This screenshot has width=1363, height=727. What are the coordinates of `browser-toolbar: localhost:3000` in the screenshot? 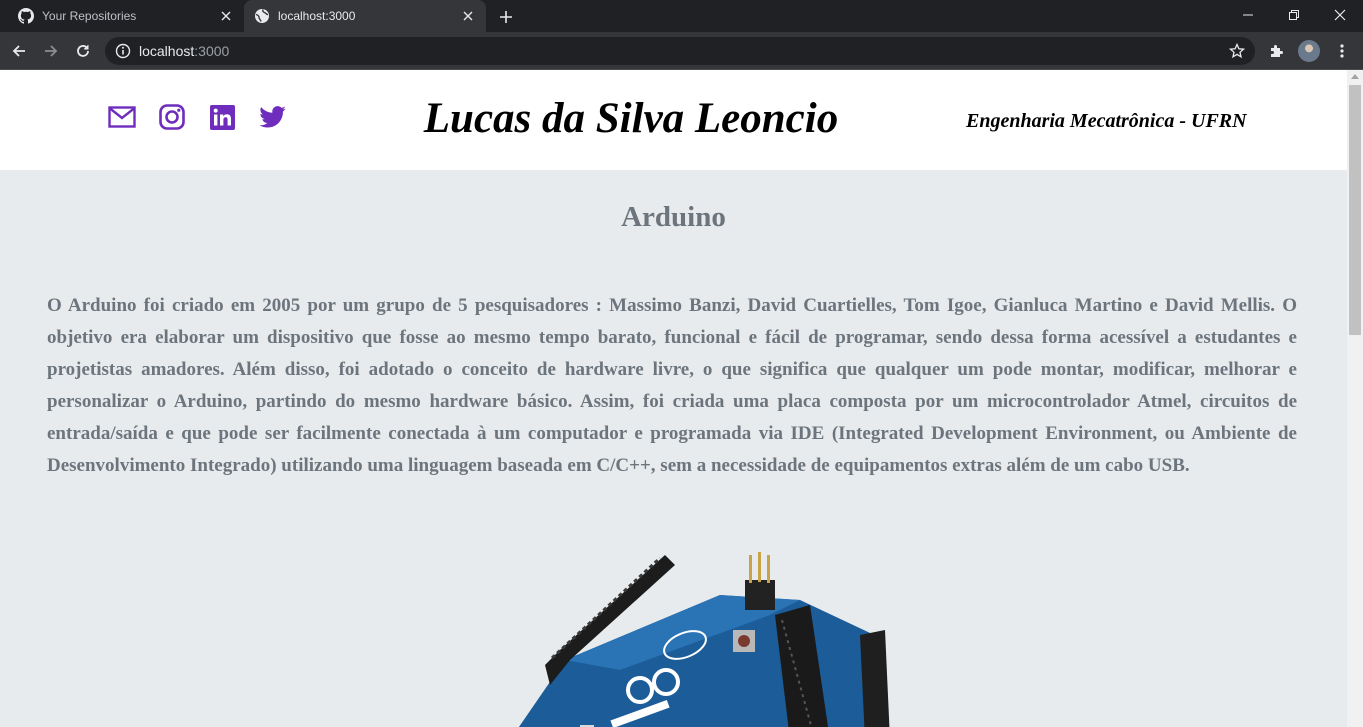 It's located at (681, 51).